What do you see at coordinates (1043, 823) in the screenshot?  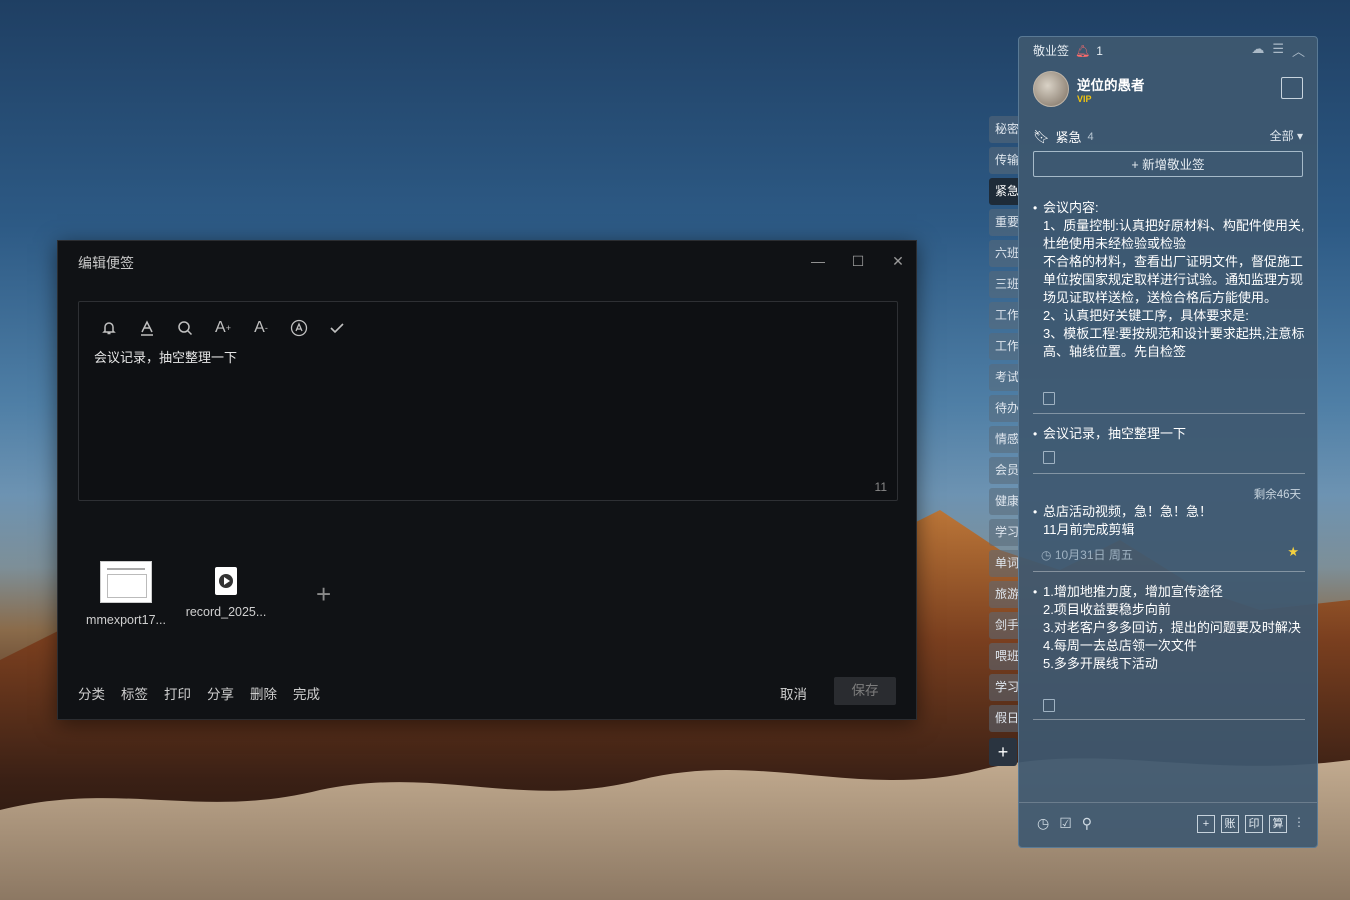 I see `clock-icon: ◷` at bounding box center [1043, 823].